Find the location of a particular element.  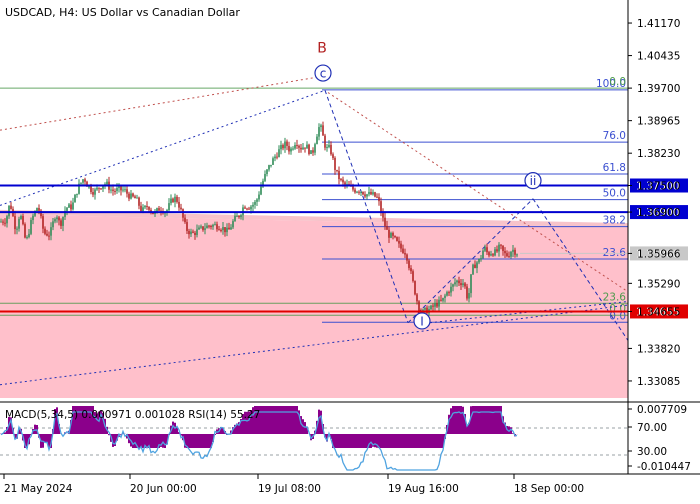

fib-level-label: 76.0 is located at coordinates (614, 136).